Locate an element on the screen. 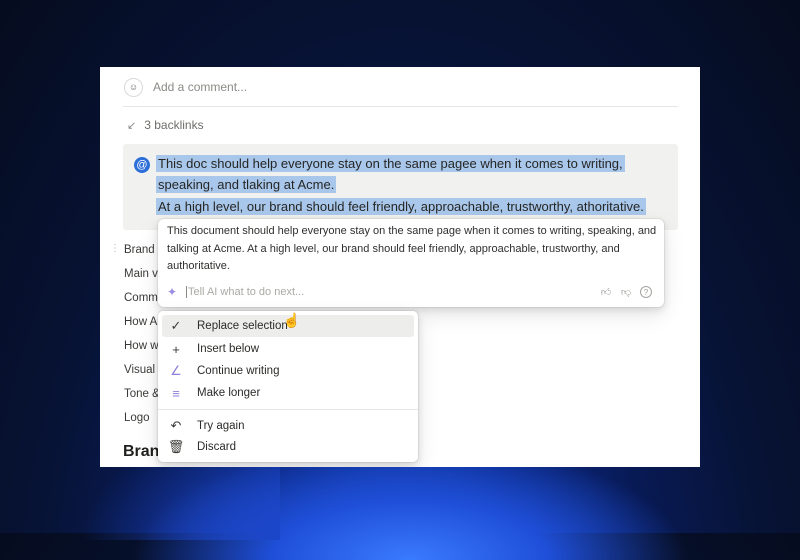  selected-text-line2: speaking, and tlaking at Acme. is located at coordinates (246, 184).